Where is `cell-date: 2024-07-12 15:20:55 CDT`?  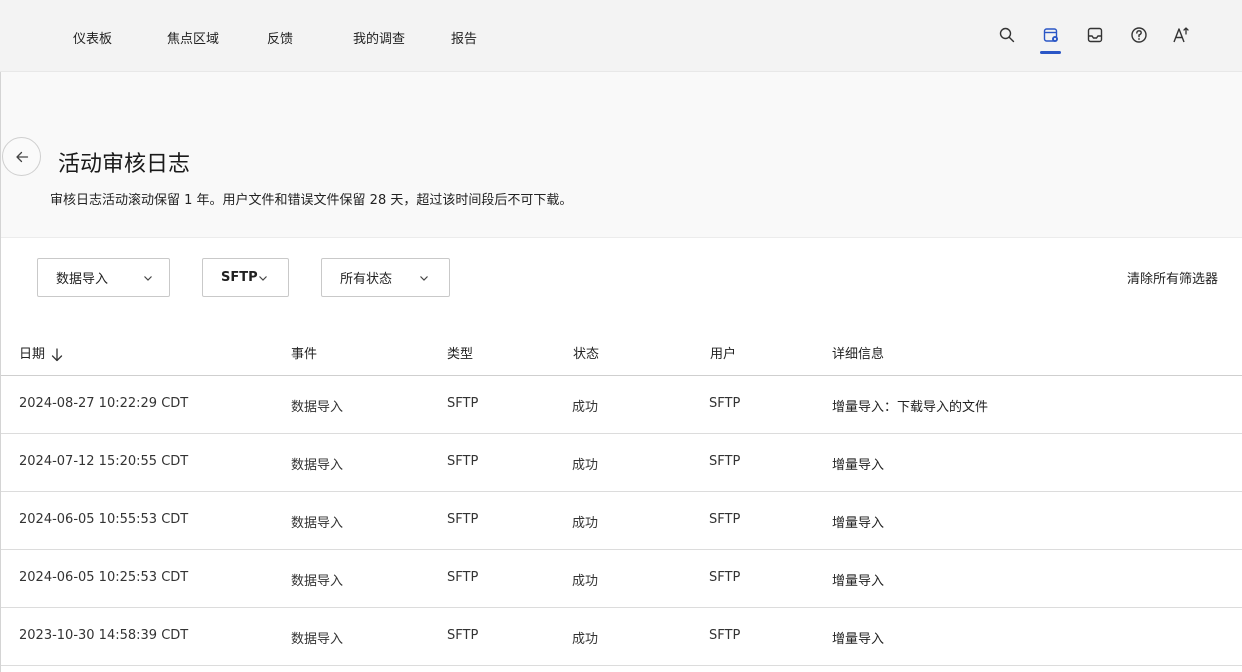 cell-date: 2024-07-12 15:20:55 CDT is located at coordinates (104, 461).